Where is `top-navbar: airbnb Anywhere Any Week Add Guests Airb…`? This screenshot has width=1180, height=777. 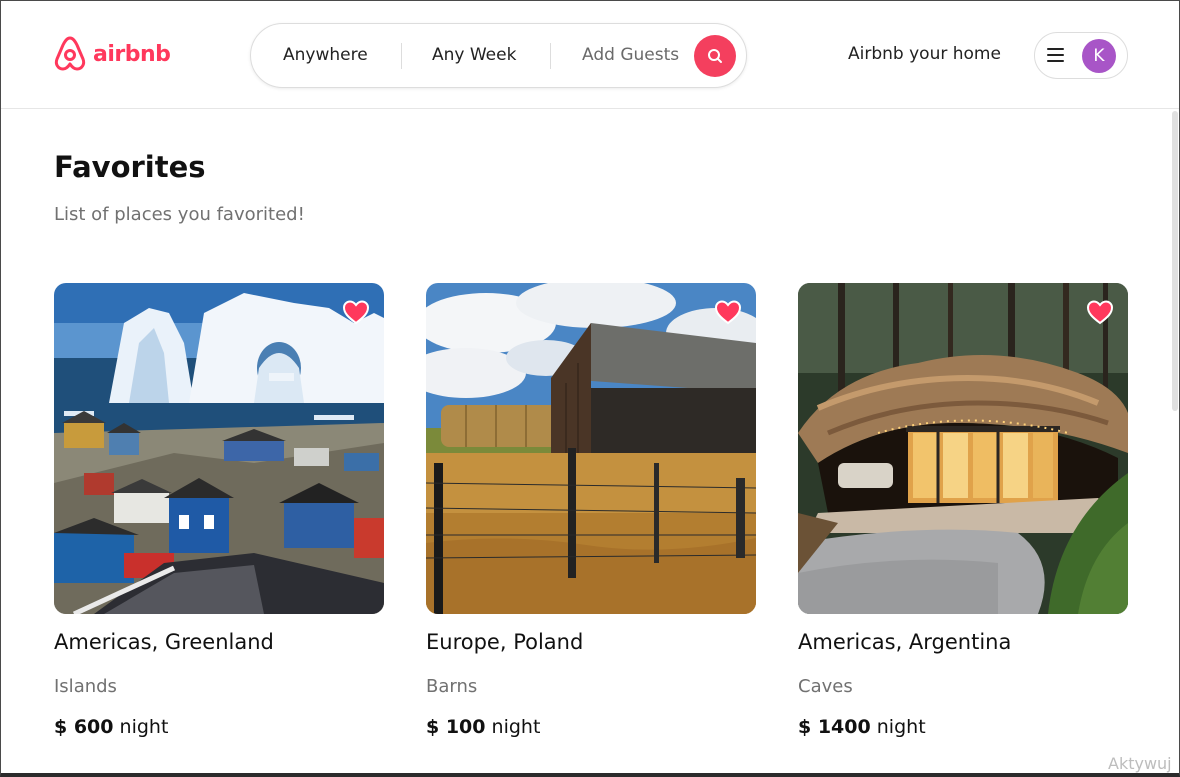
top-navbar: airbnb Anywhere Any Week Add Guests Airb… is located at coordinates (590, 55).